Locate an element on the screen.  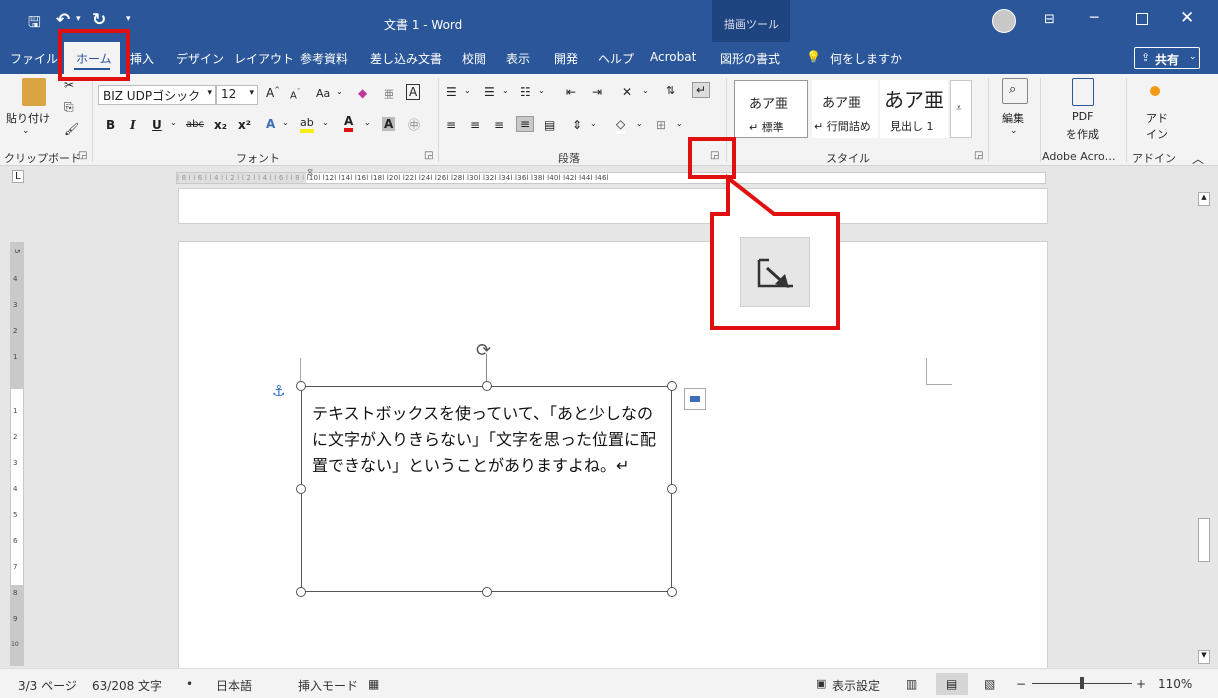
borders-icon: ⊞ is located at coordinates (661, 125).